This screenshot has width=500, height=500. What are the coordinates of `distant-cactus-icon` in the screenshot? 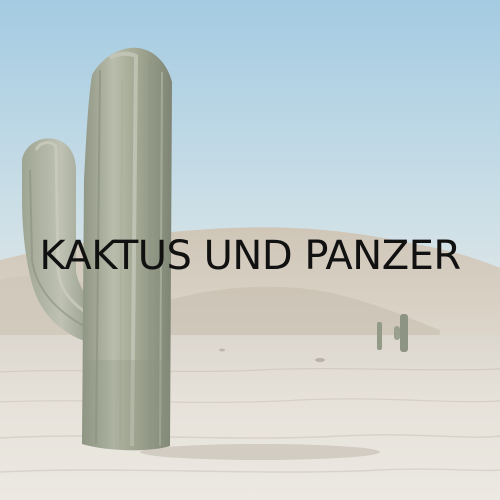 It's located at (379, 336).